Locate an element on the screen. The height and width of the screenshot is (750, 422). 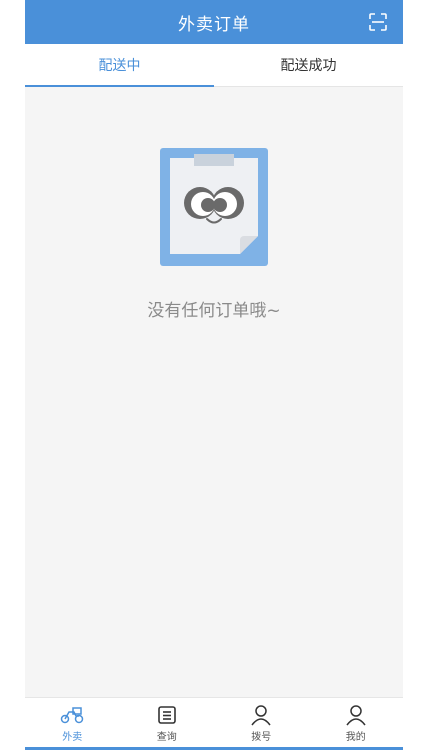
scan-icon is located at coordinates (378, 22).